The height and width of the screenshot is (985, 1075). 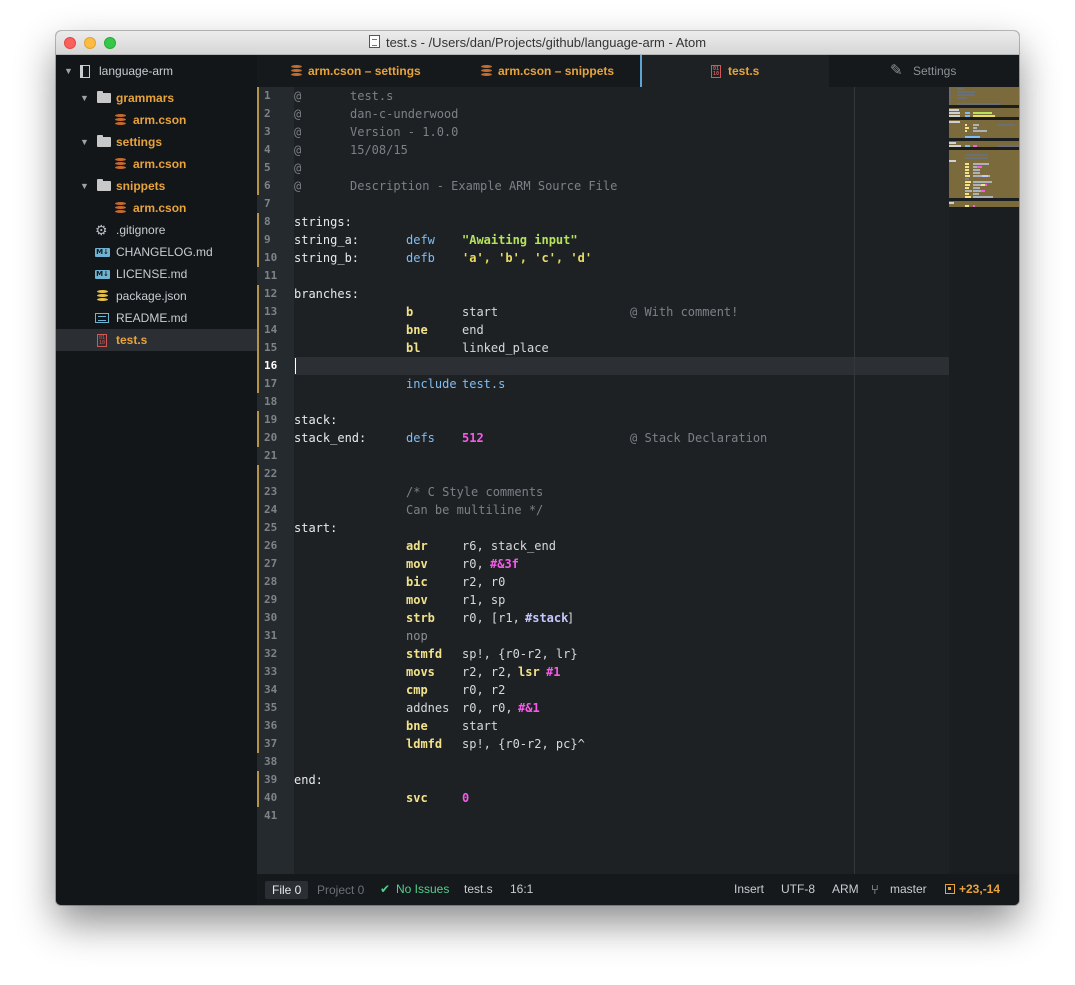 I want to click on code-token: dan-c-underwood, so click(x=404, y=114).